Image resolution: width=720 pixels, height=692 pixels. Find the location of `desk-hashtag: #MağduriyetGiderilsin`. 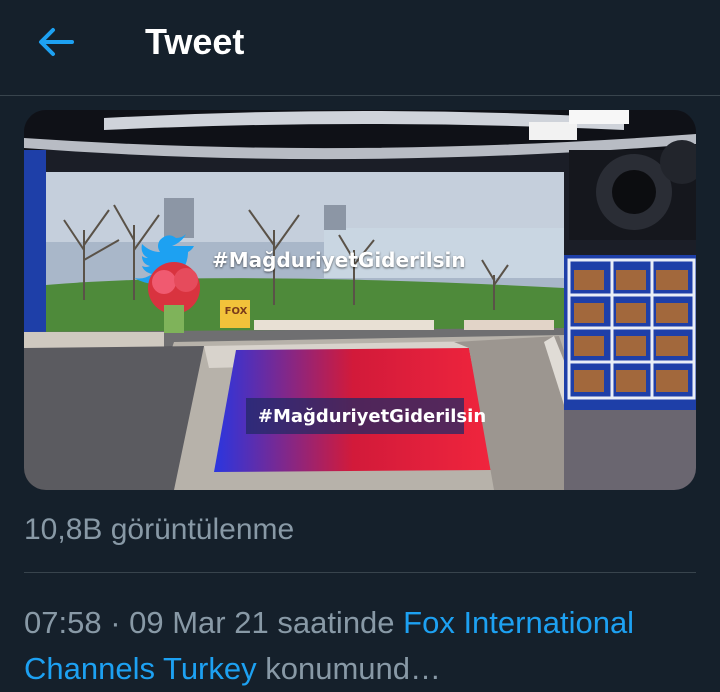

desk-hashtag: #MağduriyetGiderilsin is located at coordinates (372, 416).